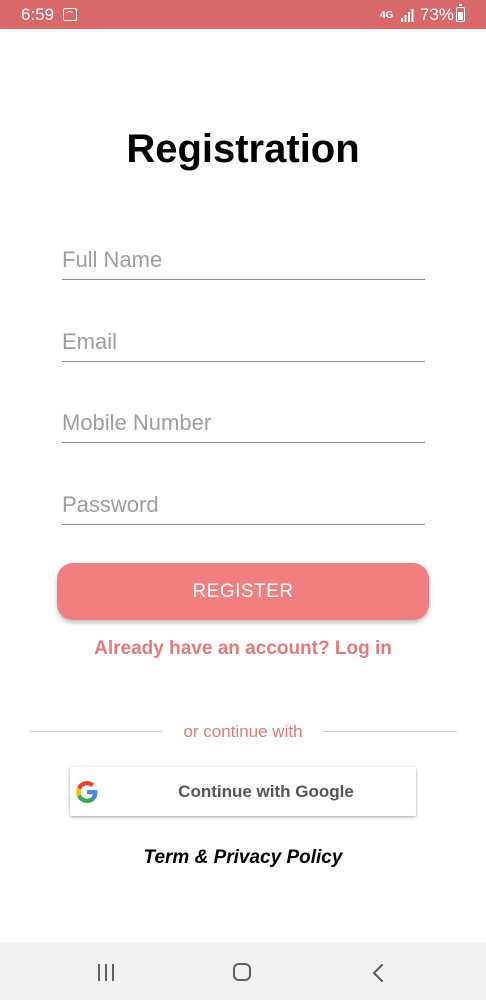  What do you see at coordinates (243, 423) in the screenshot?
I see `mobile-number-field` at bounding box center [243, 423].